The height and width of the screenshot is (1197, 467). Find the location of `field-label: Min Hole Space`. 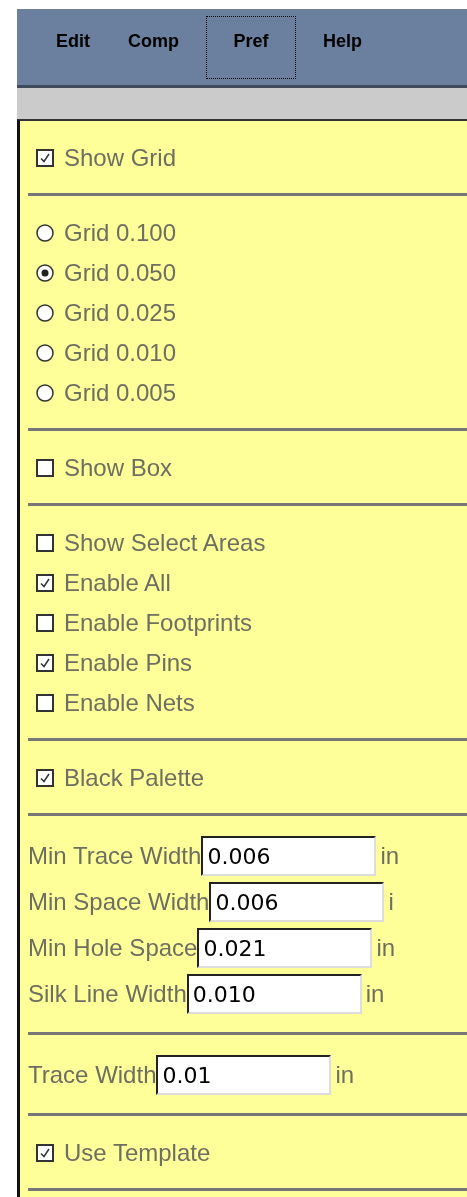

field-label: Min Hole Space is located at coordinates (113, 948).